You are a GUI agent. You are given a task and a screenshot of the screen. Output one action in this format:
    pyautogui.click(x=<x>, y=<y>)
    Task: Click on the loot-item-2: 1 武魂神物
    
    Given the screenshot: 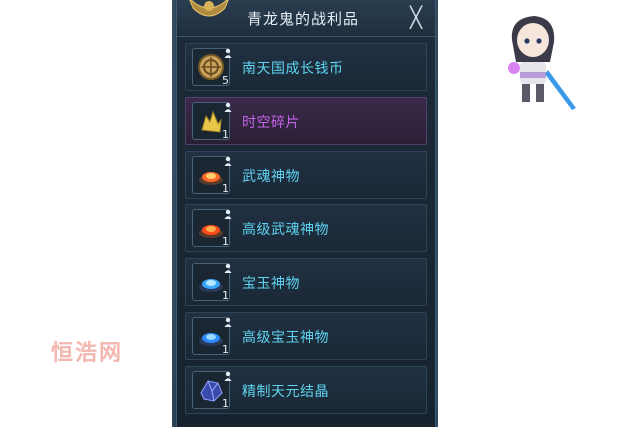 What is the action you would take?
    pyautogui.click(x=306, y=174)
    